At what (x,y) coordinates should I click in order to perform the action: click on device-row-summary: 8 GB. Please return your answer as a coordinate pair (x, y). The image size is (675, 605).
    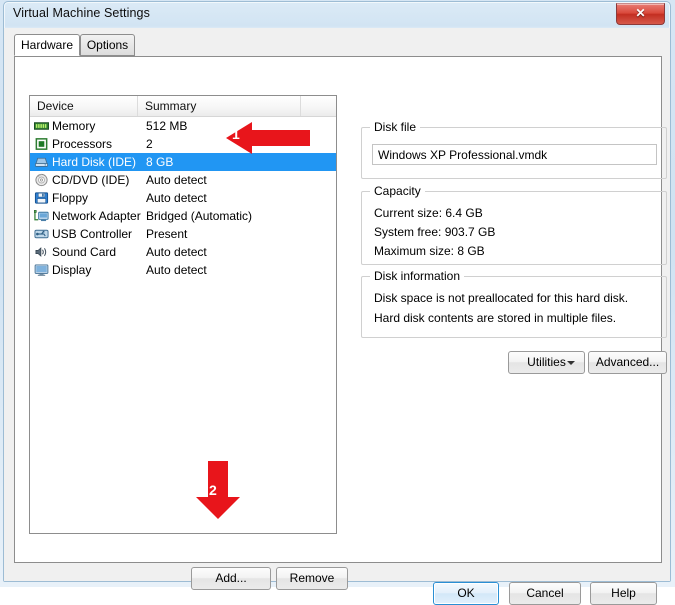
    Looking at the image, I should click on (160, 162).